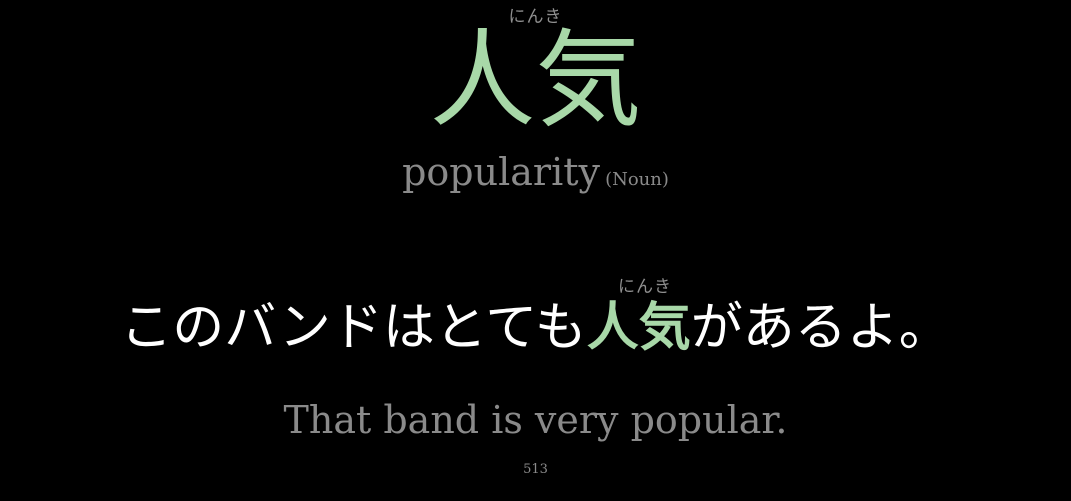 The height and width of the screenshot is (501, 1071). I want to click on sentence-translation: That band is very popular., so click(535, 420).